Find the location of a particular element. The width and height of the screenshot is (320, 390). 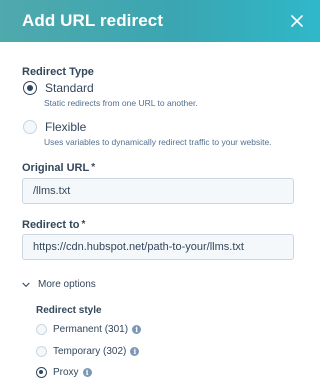

radio-permanent: Permanent (301) i is located at coordinates (89, 329).